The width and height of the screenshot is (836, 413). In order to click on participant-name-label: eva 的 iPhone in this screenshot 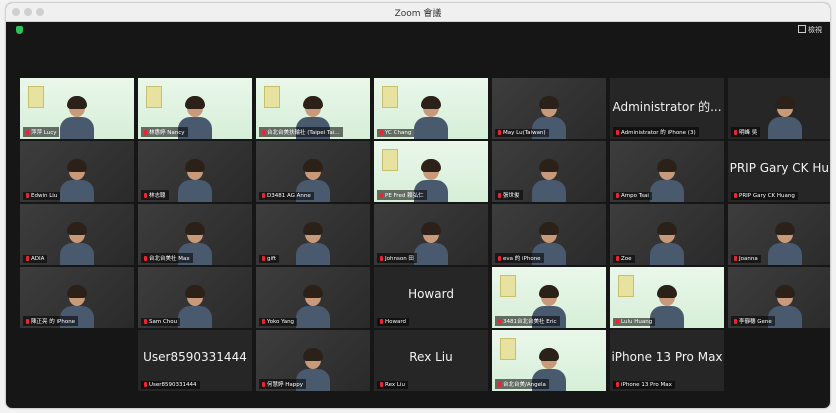, I will do `click(519, 258)`.